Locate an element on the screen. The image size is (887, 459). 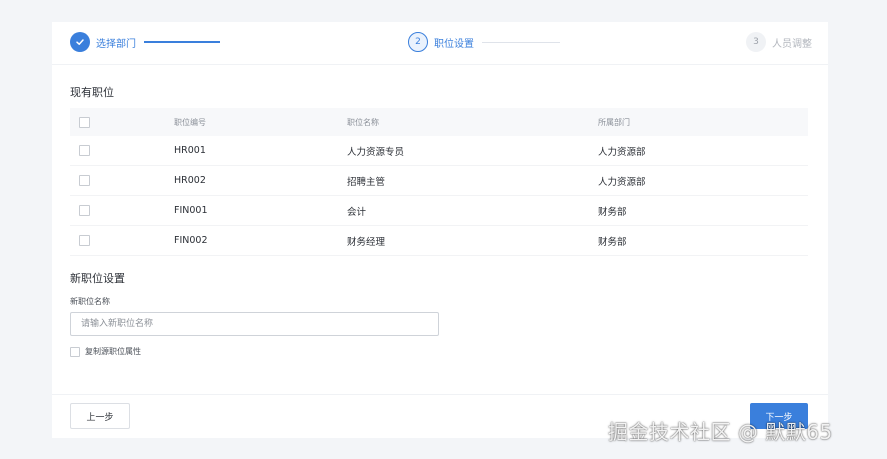
step-staff-adjustment: 3 人员调整 is located at coordinates (779, 42).